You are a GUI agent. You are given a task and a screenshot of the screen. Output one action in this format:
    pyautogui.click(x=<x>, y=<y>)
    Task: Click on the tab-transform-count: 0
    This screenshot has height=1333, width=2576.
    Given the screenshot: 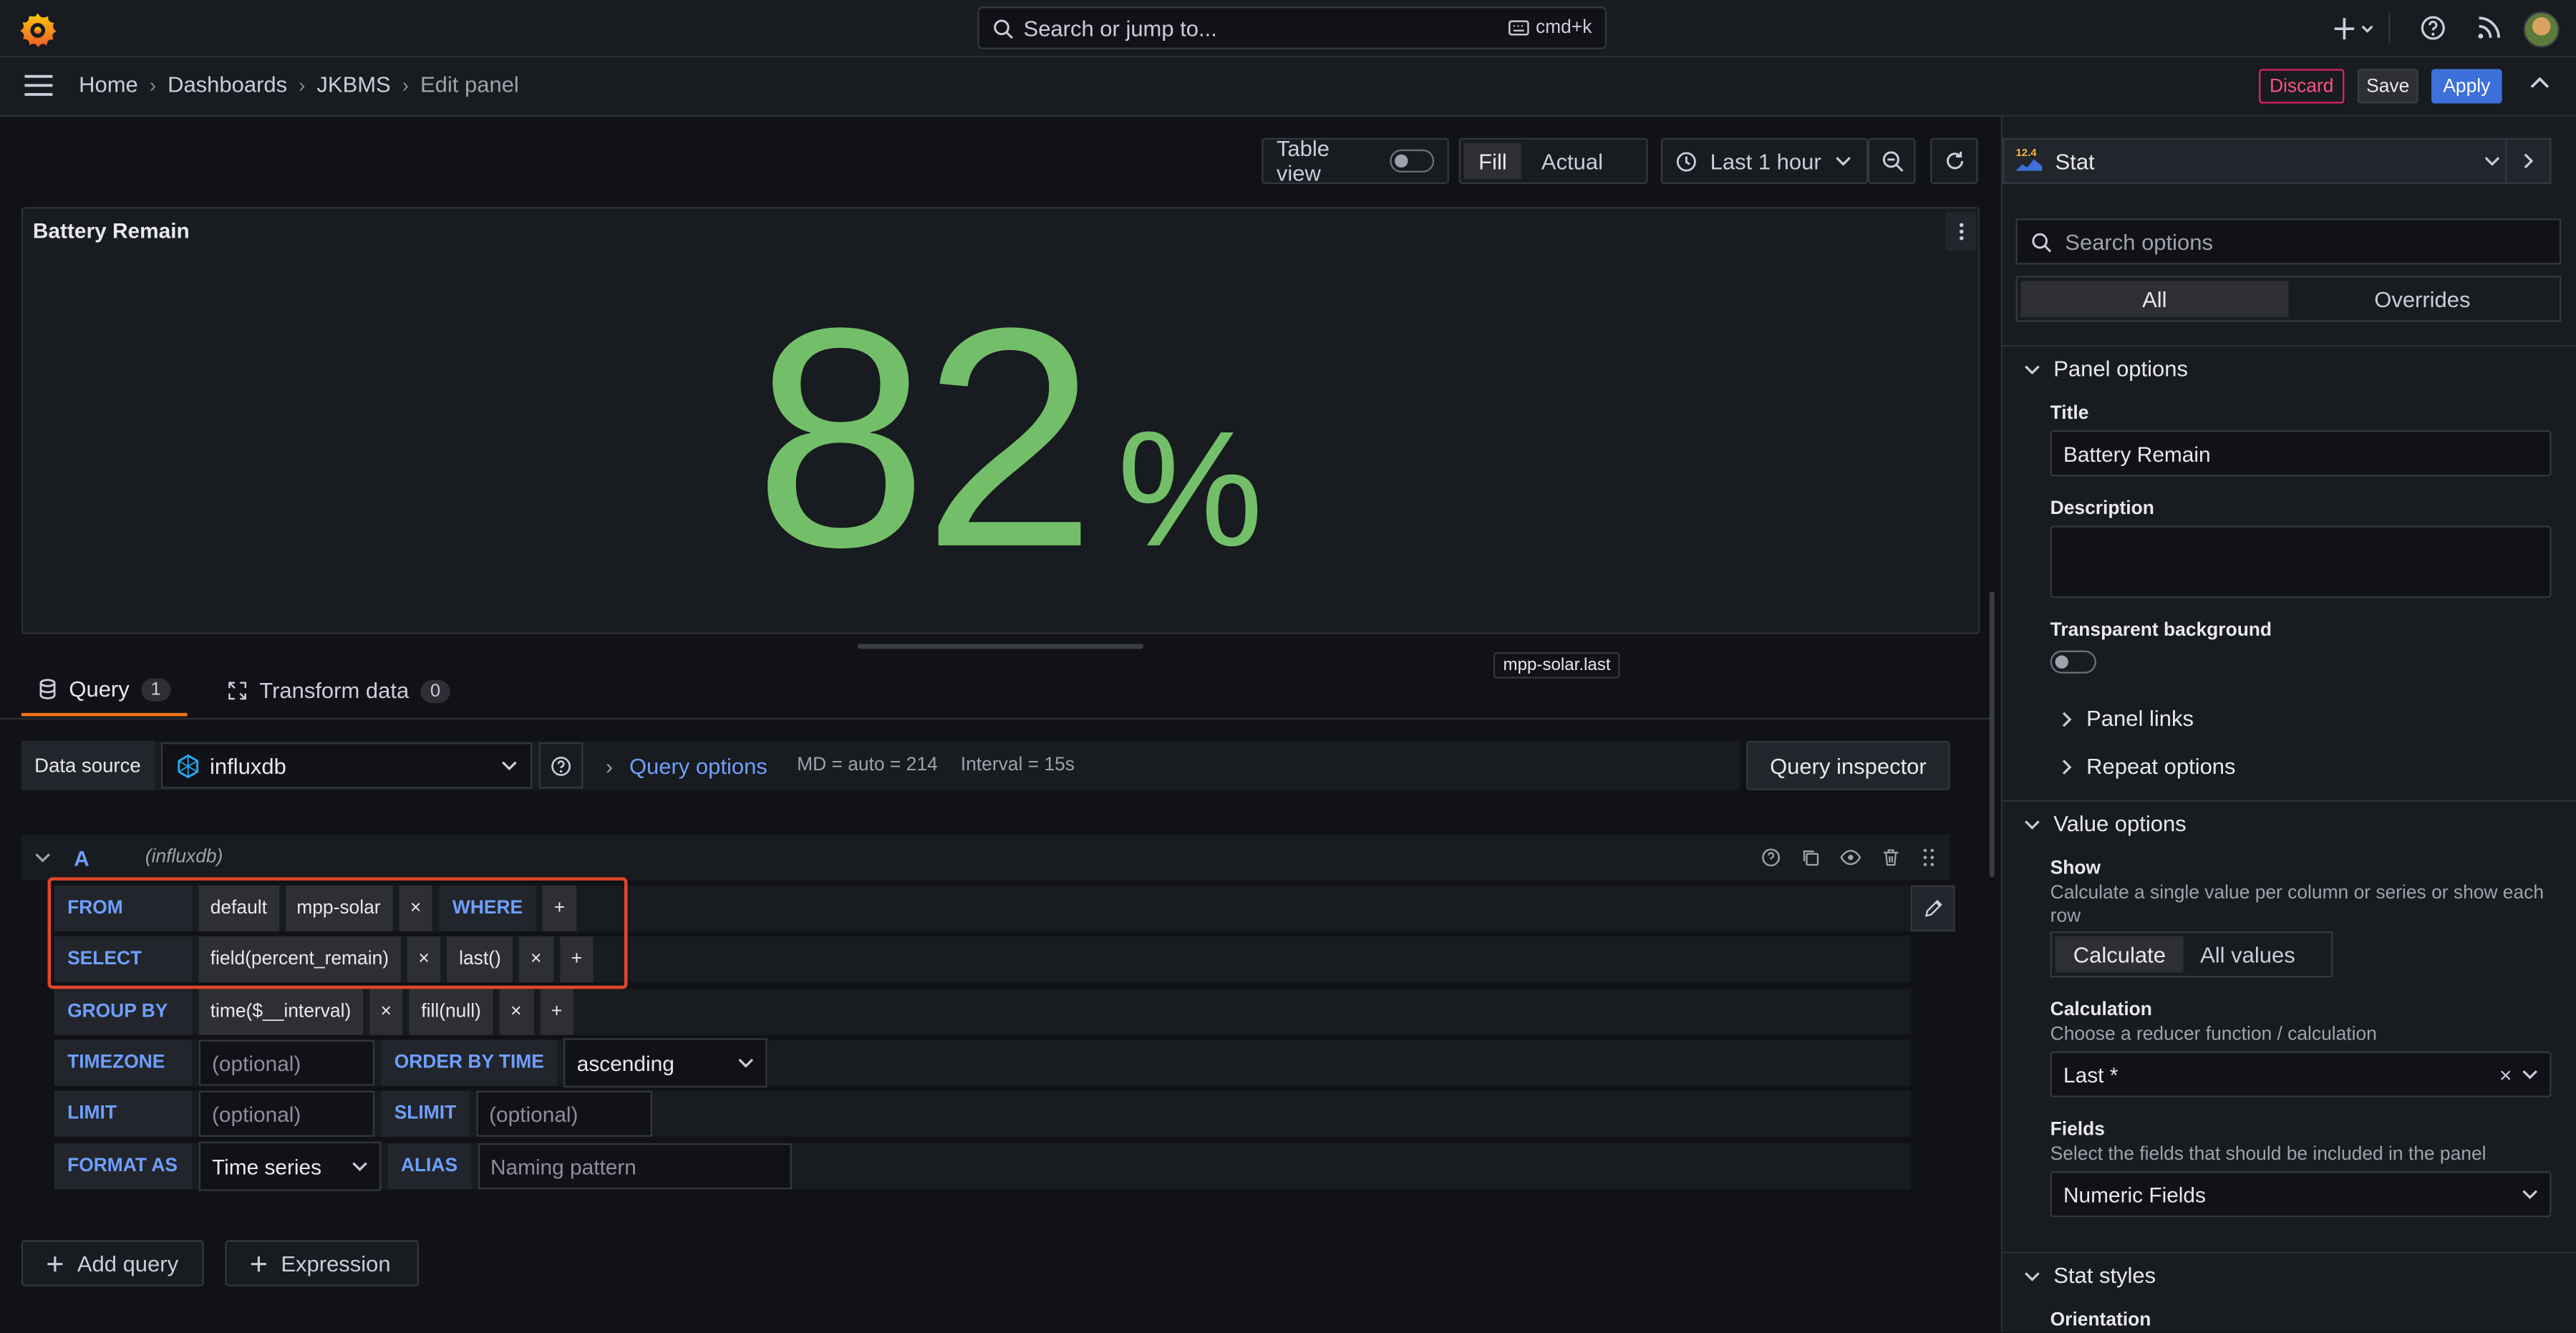 What is the action you would take?
    pyautogui.click(x=435, y=690)
    